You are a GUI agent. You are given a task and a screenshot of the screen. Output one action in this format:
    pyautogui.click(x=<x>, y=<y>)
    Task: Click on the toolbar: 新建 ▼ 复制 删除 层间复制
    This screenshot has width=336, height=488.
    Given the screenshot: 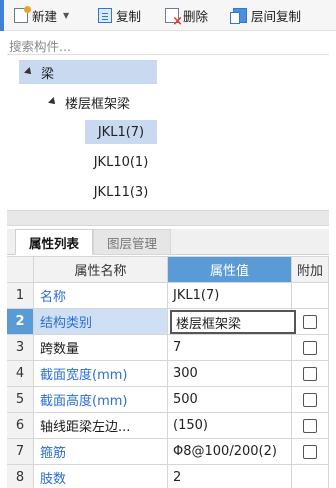 What is the action you would take?
    pyautogui.click(x=168, y=15)
    